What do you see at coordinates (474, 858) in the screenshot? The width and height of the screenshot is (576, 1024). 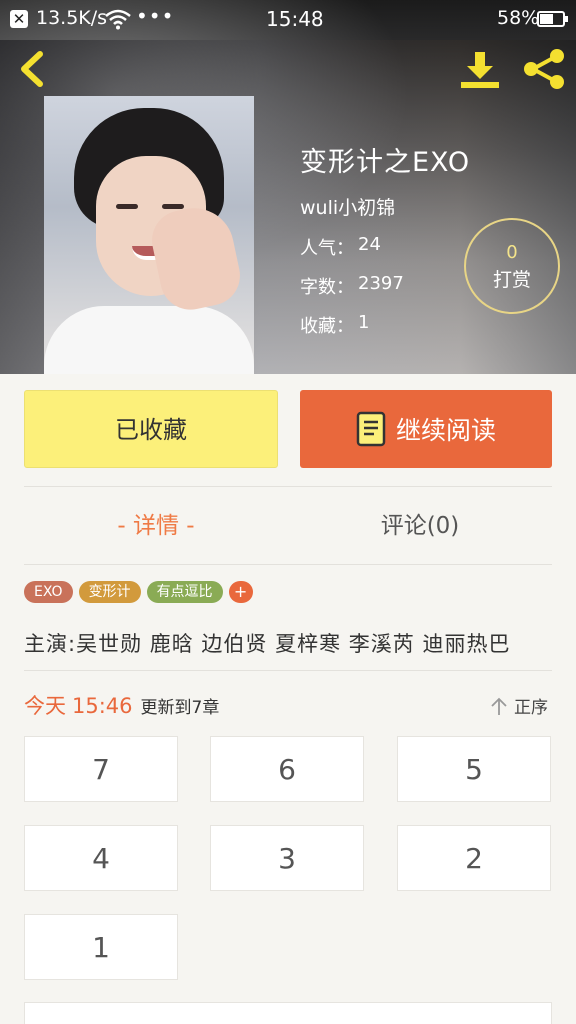 I see `chapter-button: 2` at bounding box center [474, 858].